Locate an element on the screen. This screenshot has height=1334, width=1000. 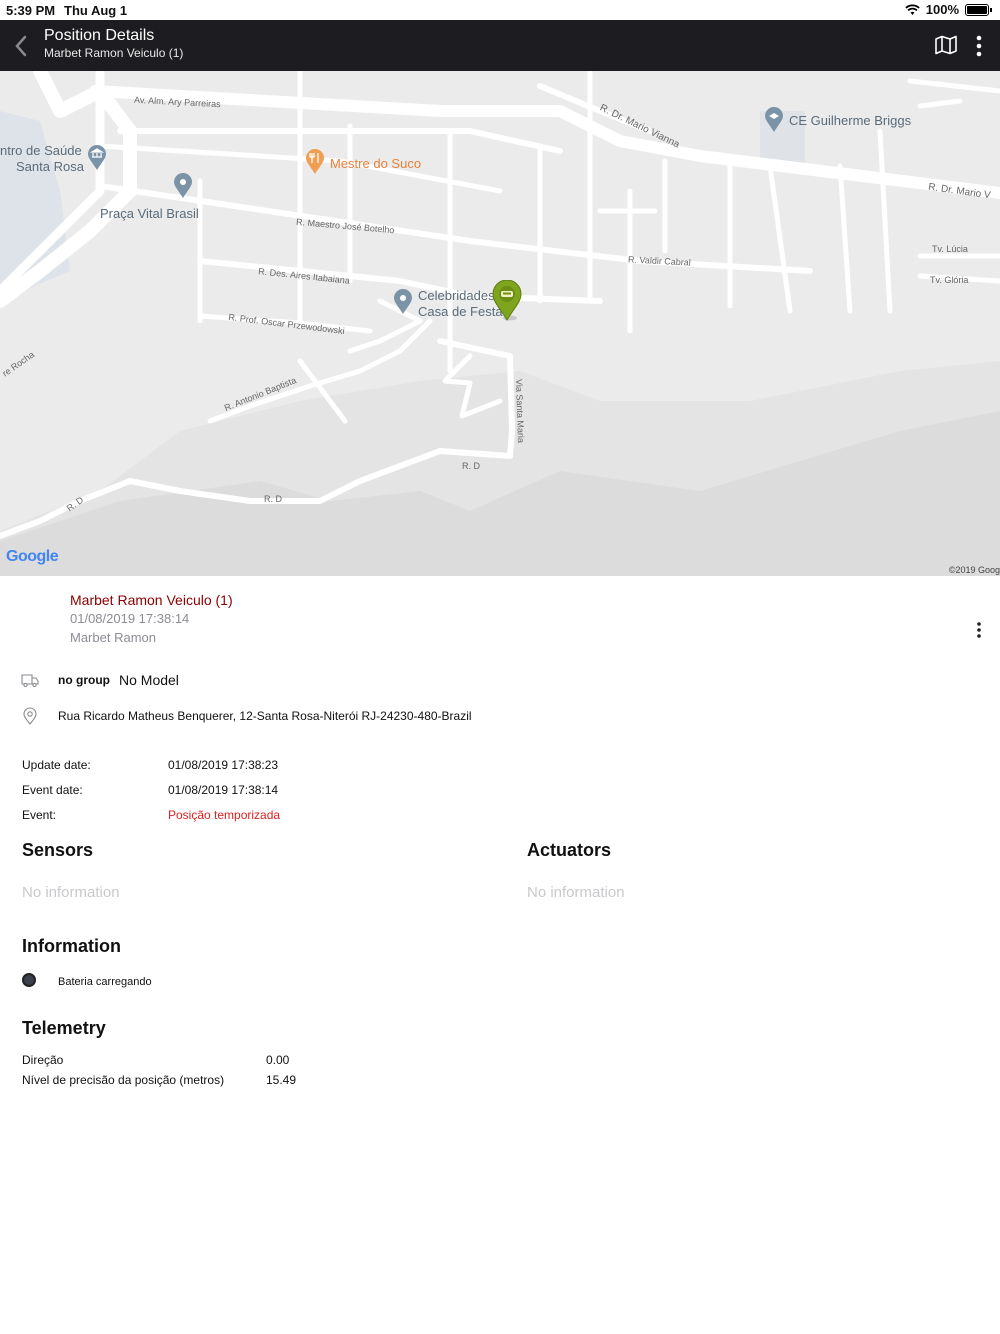
poi-label: Mestre do Suco is located at coordinates (376, 163).